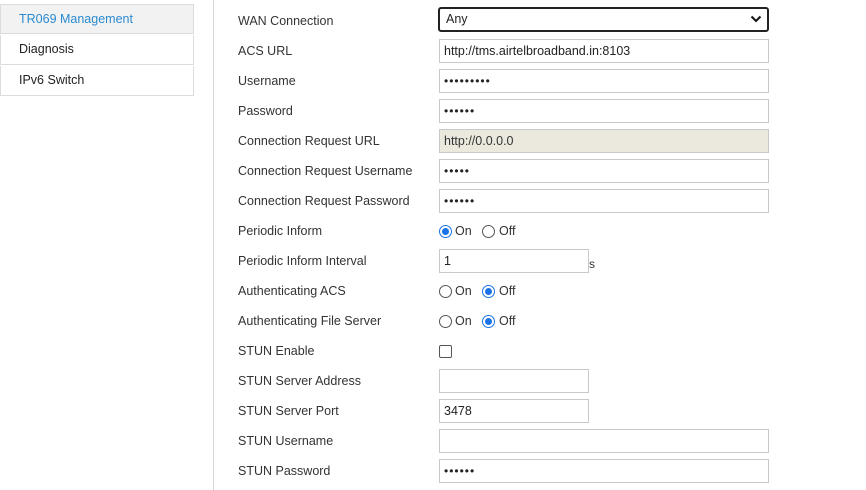 This screenshot has width=866, height=490. I want to click on authenticating-file-server-off-radio, so click(488, 321).